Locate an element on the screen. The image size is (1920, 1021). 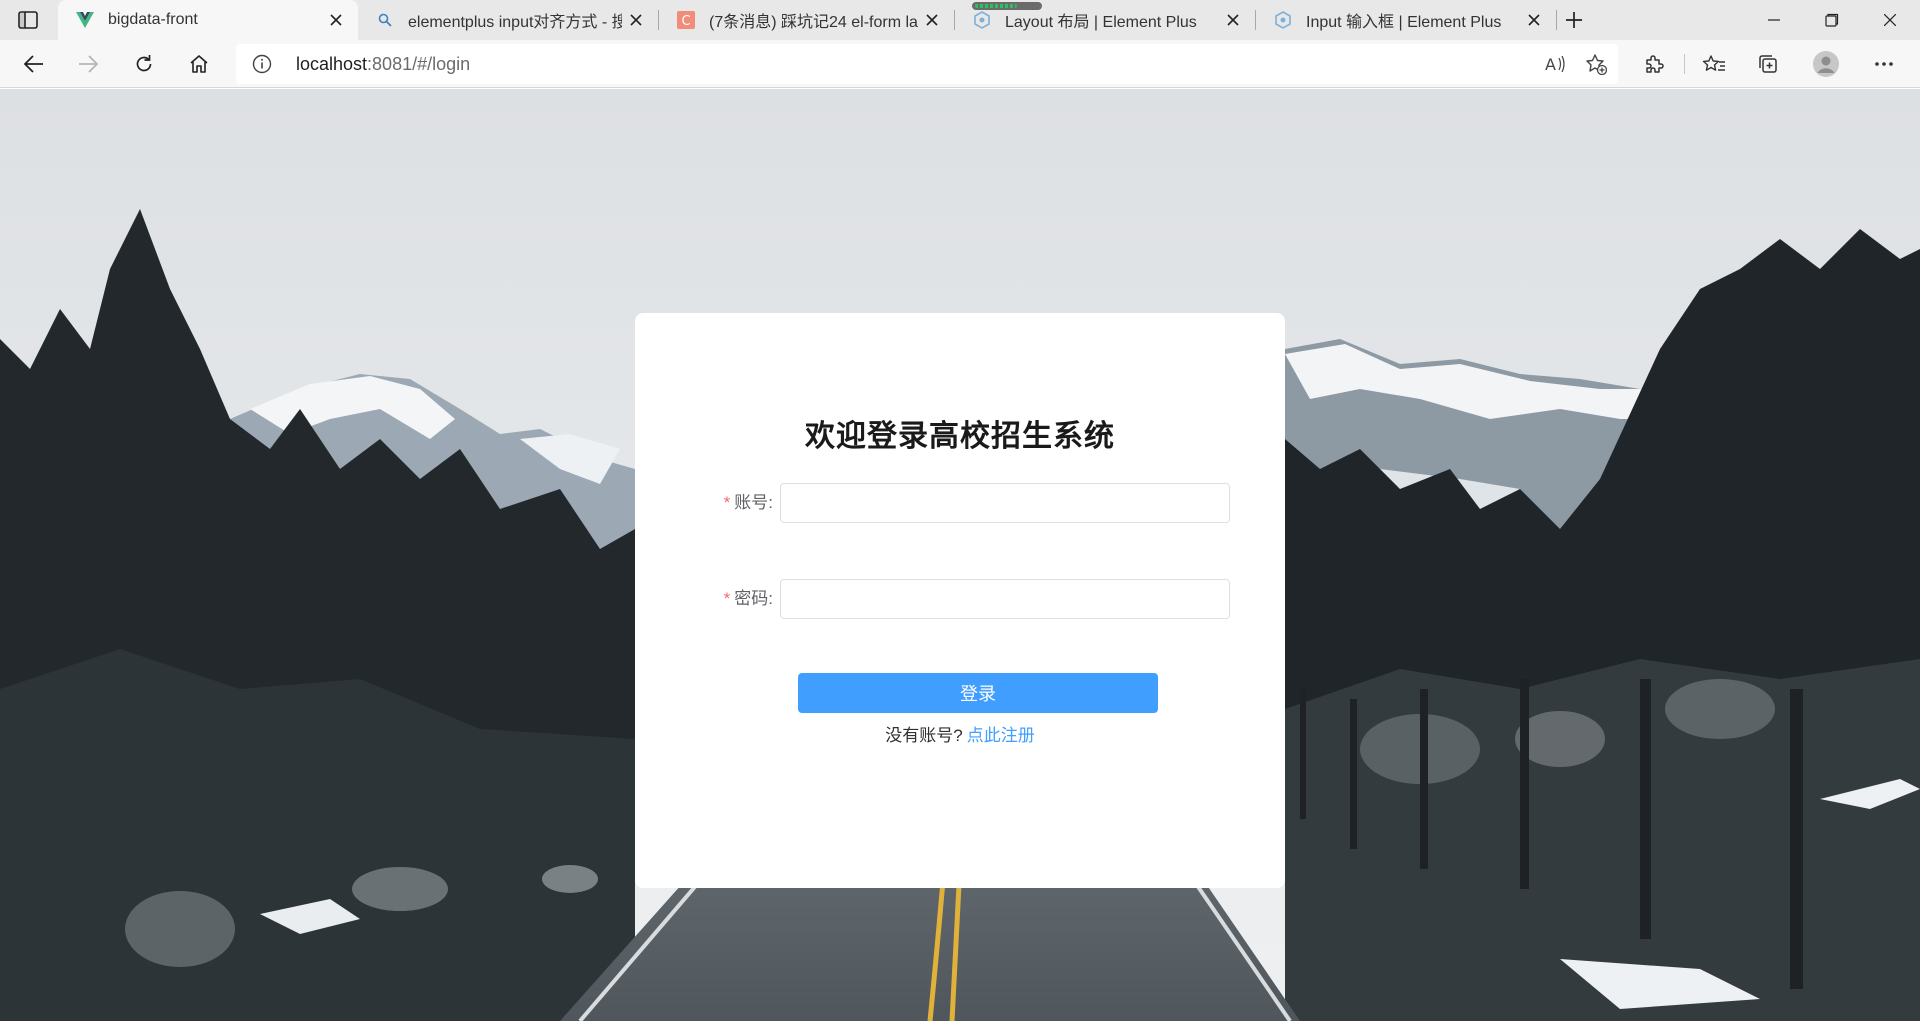
sidebar-toggle-icon is located at coordinates (28, 20).